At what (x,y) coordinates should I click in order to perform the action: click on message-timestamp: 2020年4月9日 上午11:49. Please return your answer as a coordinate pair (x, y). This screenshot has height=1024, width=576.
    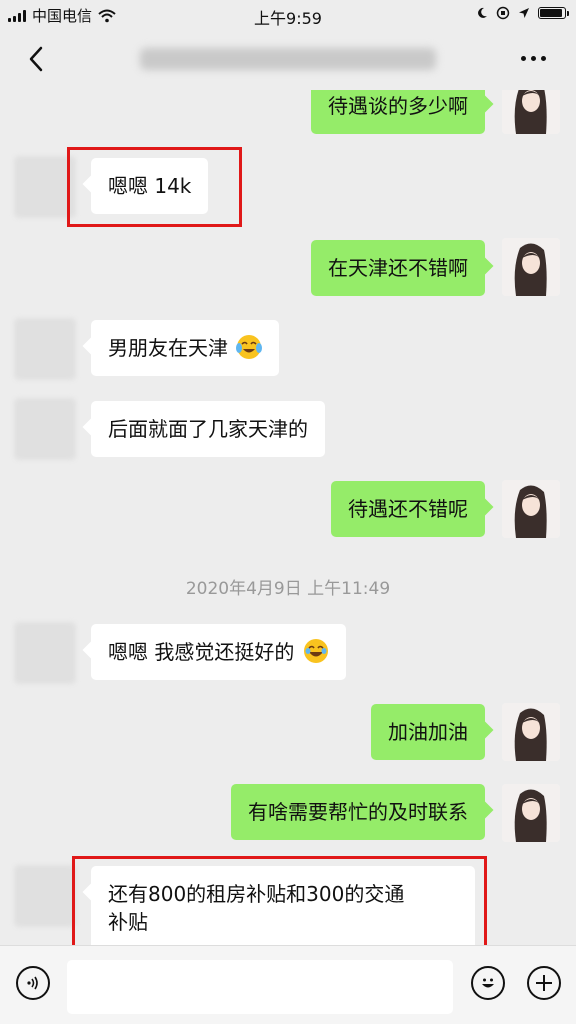
    Looking at the image, I should click on (288, 589).